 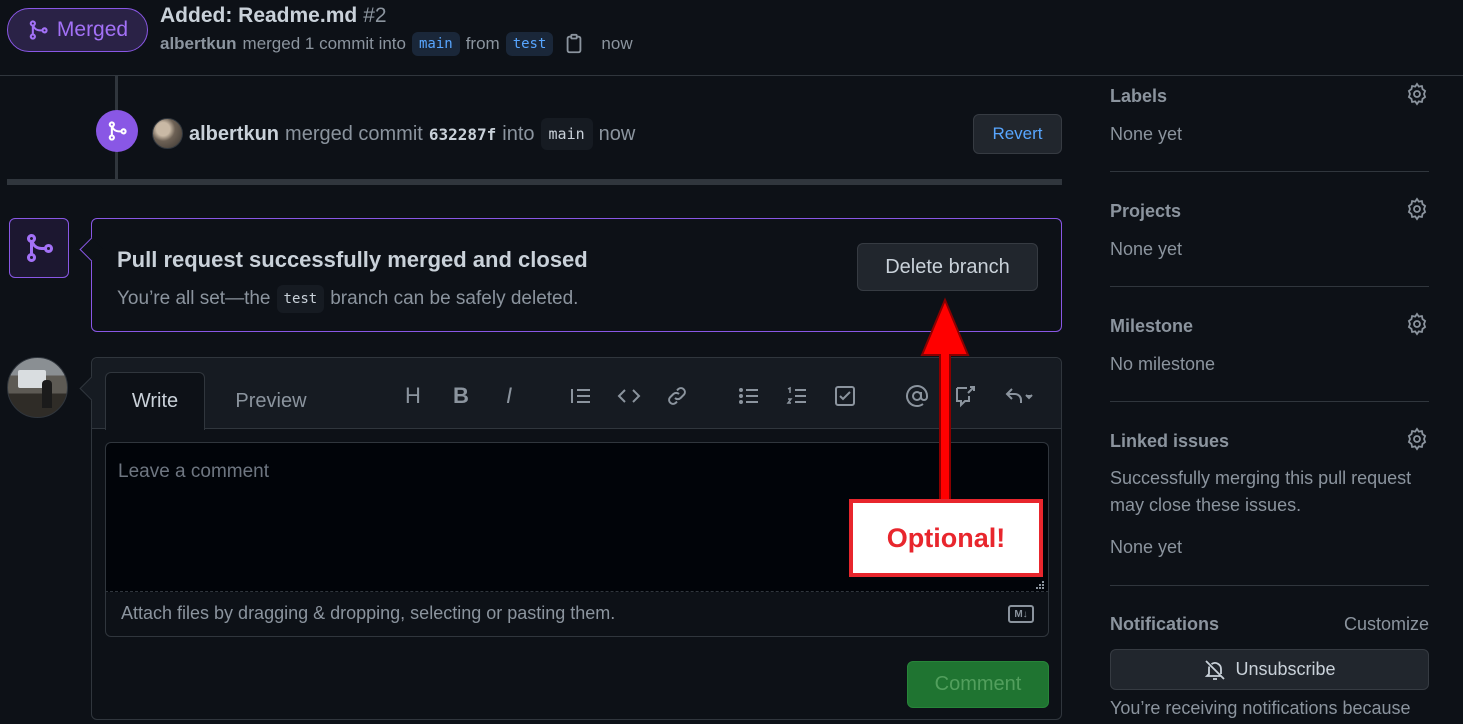 I want to click on unsubscribe-button: Unsubscribe, so click(x=1269, y=669).